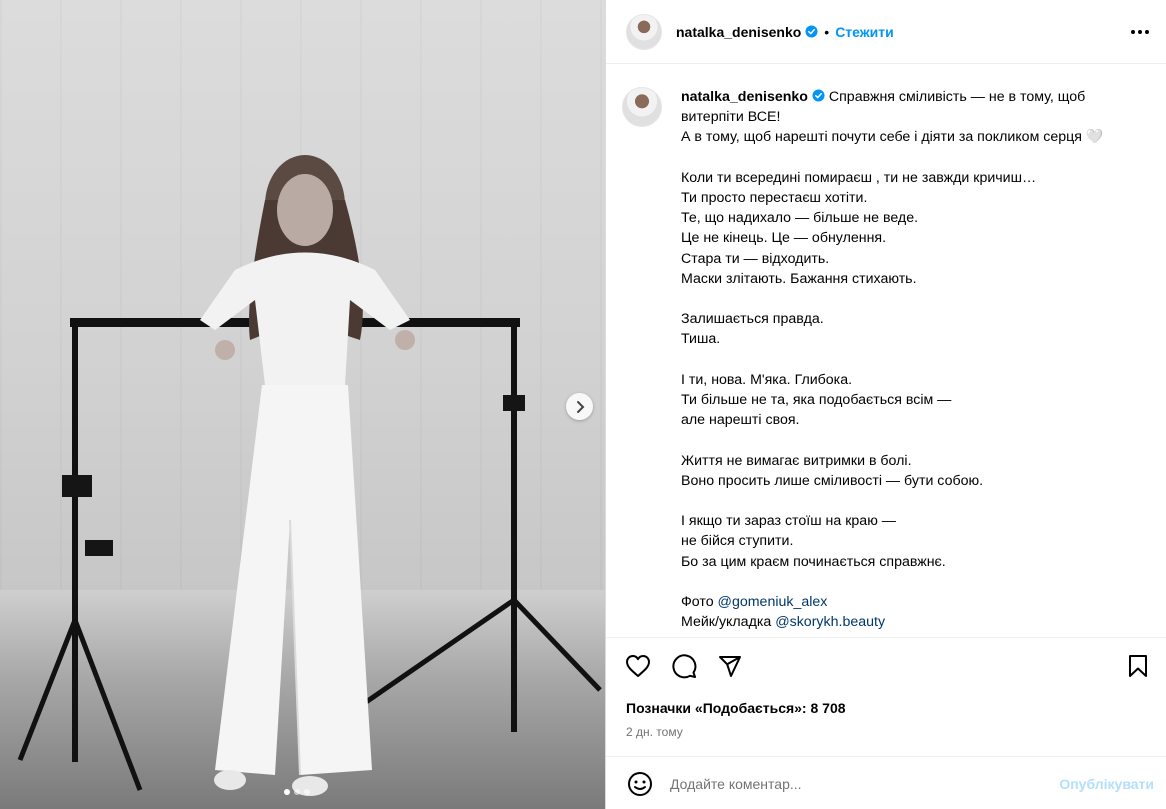 Image resolution: width=1166 pixels, height=809 pixels. I want to click on likes-count: Позначки «Подобається»: 8 708, so click(736, 708).